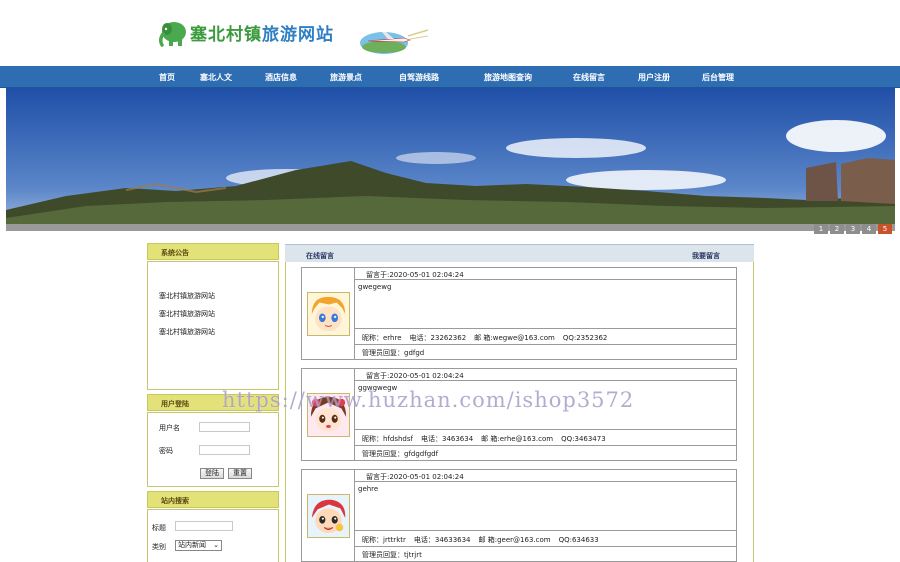  What do you see at coordinates (837, 229) in the screenshot?
I see `banner-page-2: 2` at bounding box center [837, 229].